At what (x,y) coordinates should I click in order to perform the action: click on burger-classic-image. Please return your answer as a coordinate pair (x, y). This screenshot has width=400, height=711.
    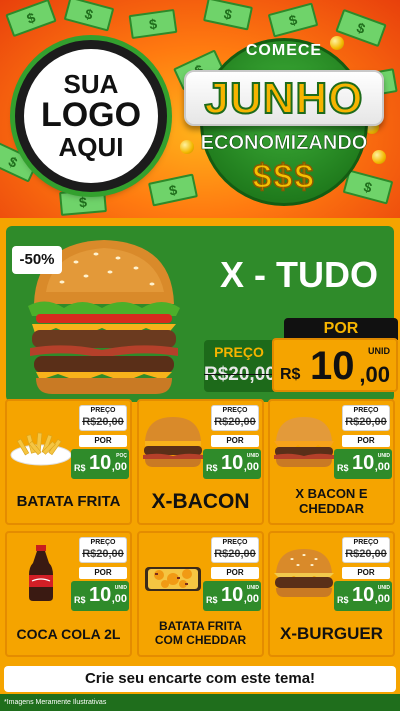
    Looking at the image, I should click on (304, 573).